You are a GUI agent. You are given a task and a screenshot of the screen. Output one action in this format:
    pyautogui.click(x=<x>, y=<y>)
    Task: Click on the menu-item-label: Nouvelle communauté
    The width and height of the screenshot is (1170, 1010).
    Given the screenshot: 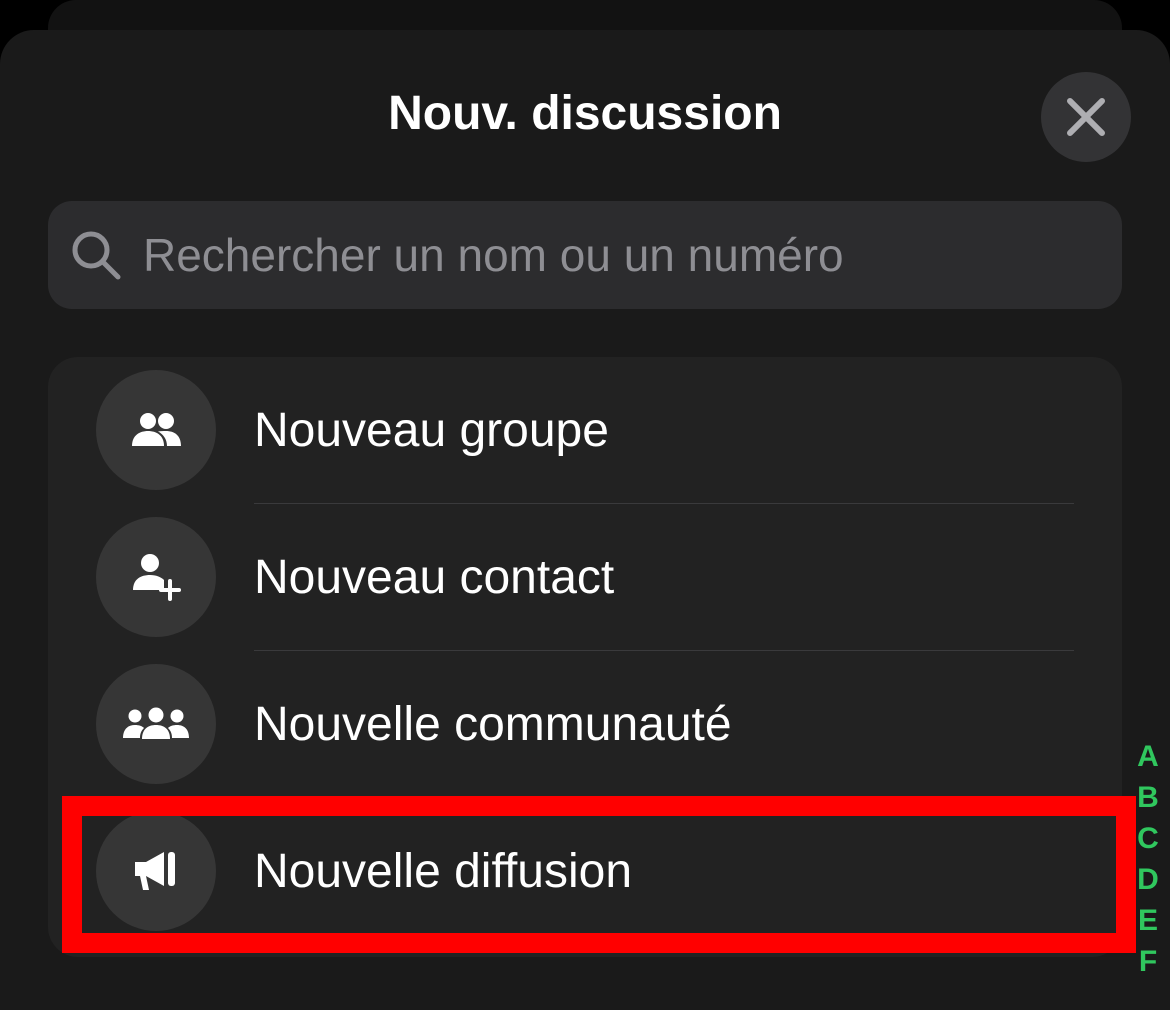 What is the action you would take?
    pyautogui.click(x=493, y=724)
    